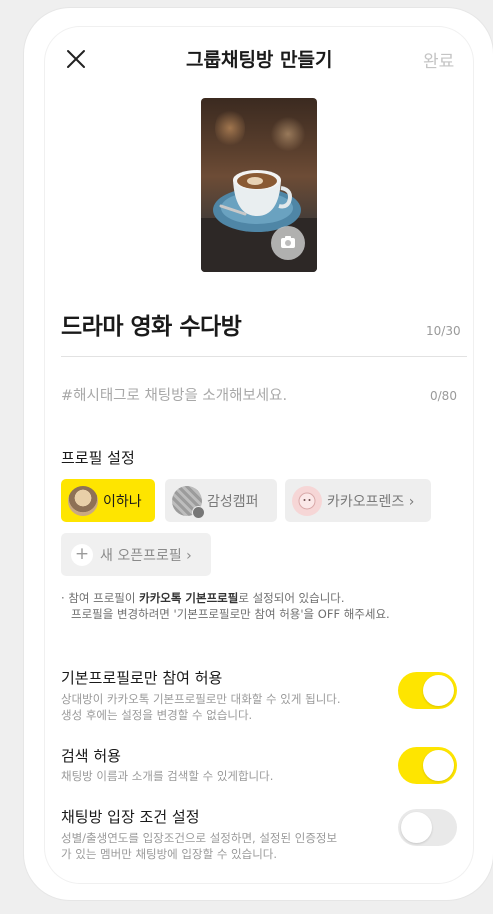 This screenshot has width=493, height=914. What do you see at coordinates (443, 331) in the screenshot?
I see `room-name-counter: 10/30` at bounding box center [443, 331].